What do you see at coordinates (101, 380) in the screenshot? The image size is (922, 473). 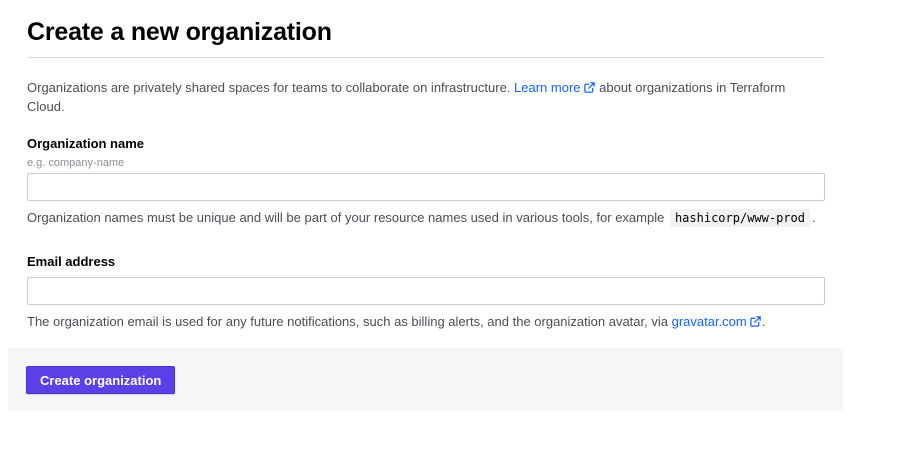 I see `create-organization-button: Create organization` at bounding box center [101, 380].